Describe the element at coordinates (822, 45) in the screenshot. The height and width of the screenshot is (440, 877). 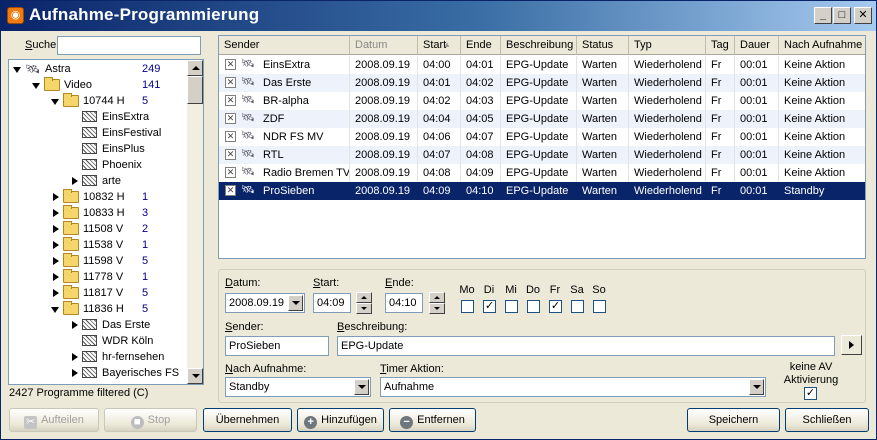
I see `column-header: Nach Aufnahme` at that location.